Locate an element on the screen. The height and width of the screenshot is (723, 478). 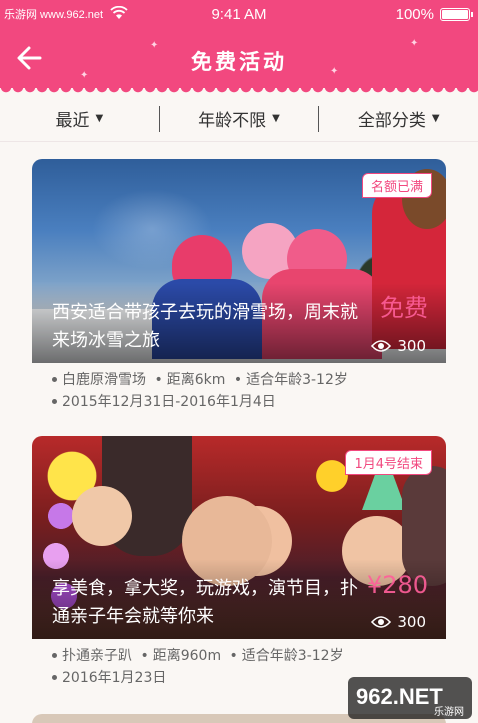
meta-line-date: 2015年12月31日-2016年1月4日 is located at coordinates (249, 402).